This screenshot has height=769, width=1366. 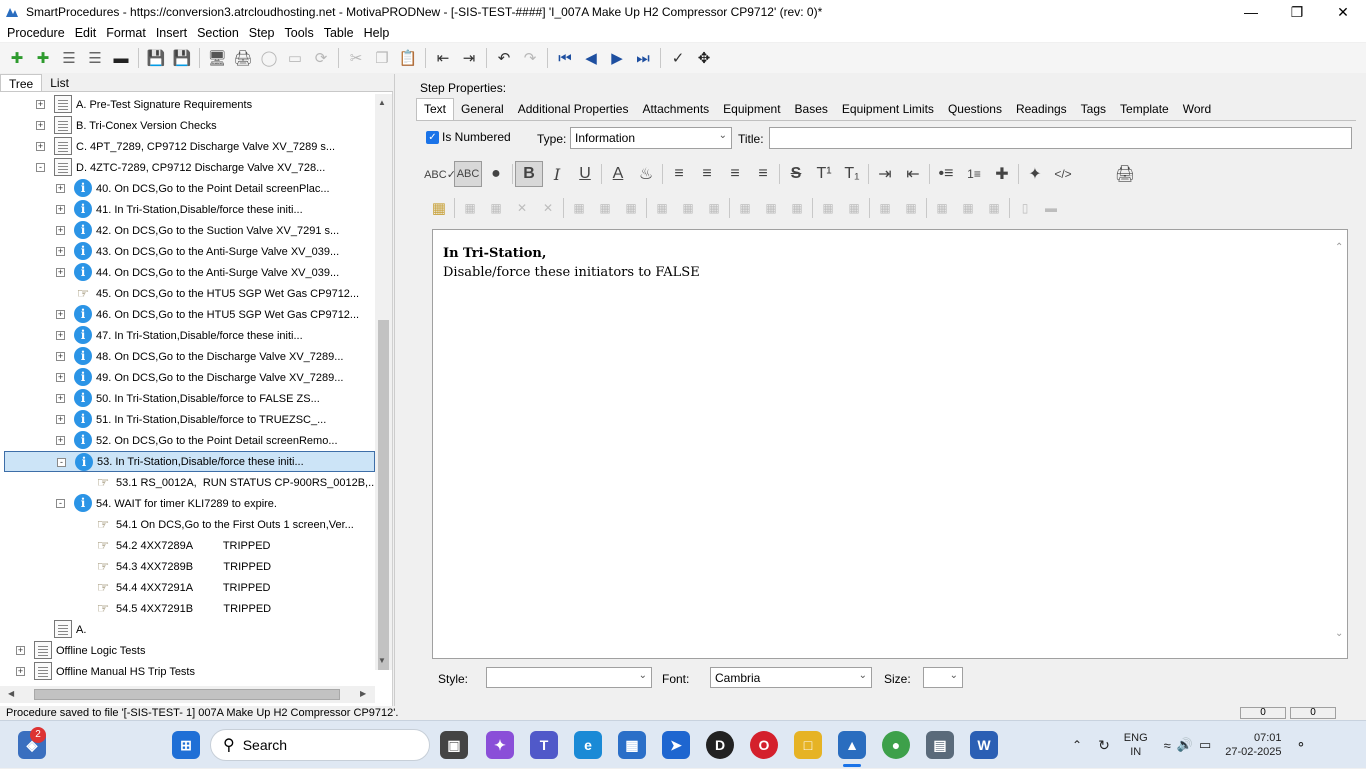 What do you see at coordinates (189, 503) in the screenshot?
I see `tree-item: - i 54. WAIT for timer KLI7289 to expire.` at bounding box center [189, 503].